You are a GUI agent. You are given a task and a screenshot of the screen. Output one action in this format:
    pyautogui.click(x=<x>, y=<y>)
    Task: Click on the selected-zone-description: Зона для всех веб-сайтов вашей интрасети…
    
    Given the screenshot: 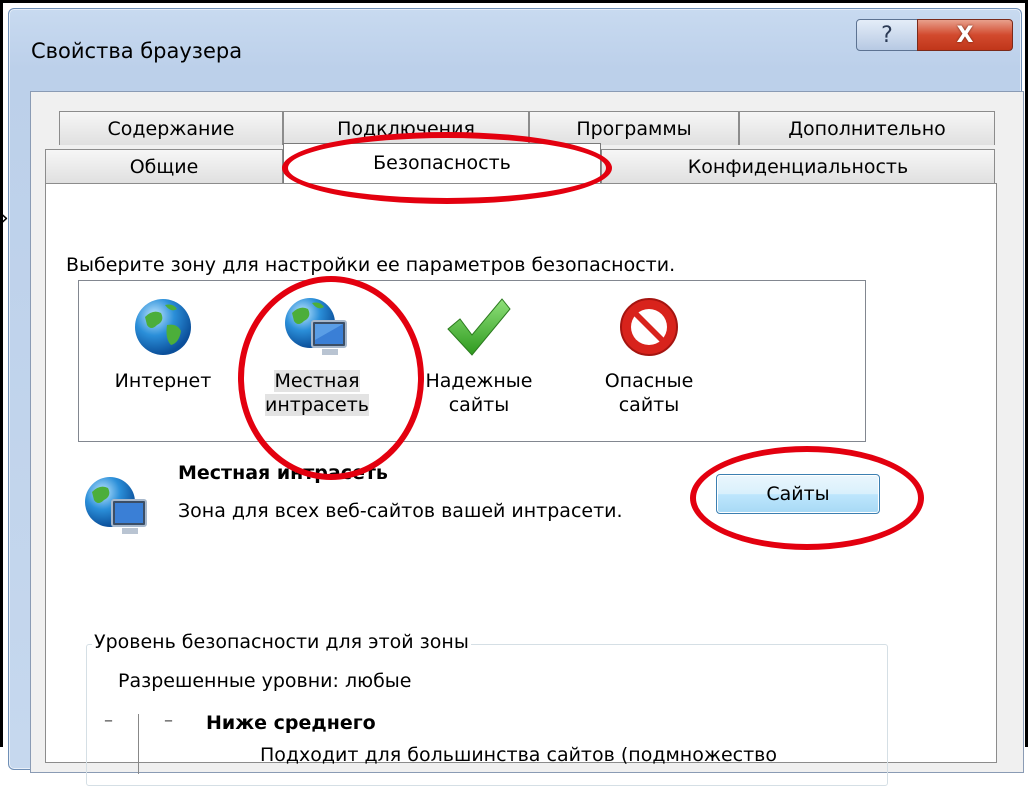 What is the action you would take?
    pyautogui.click(x=400, y=511)
    